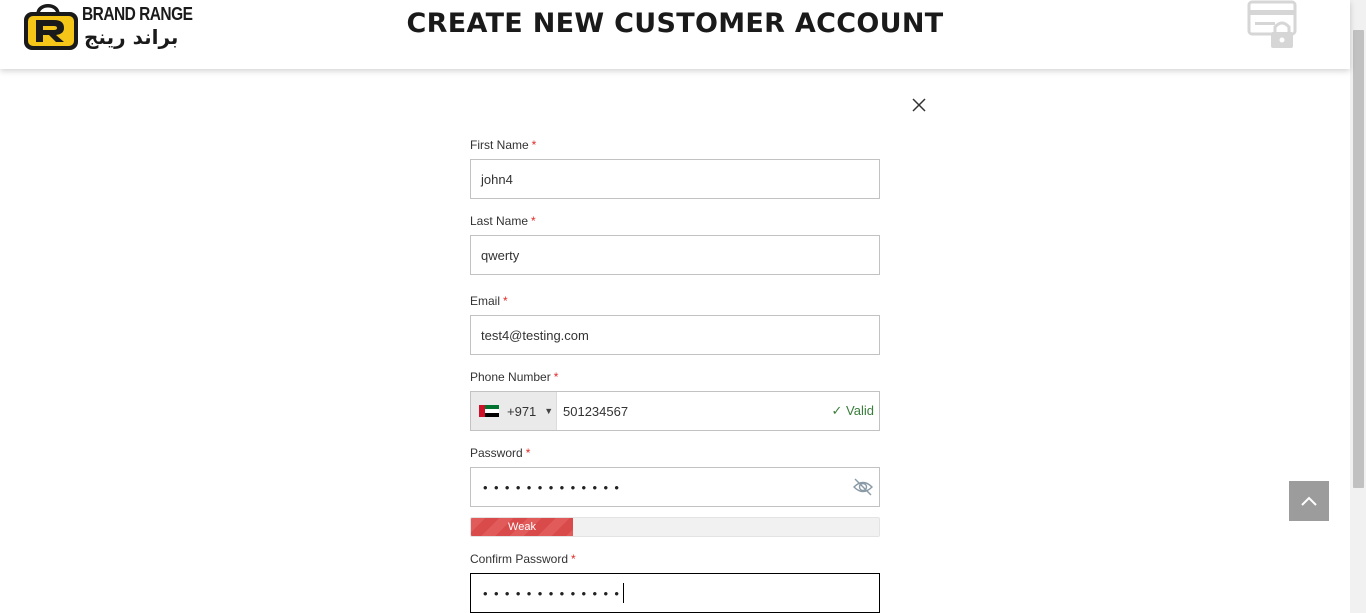  I want to click on back-to-top-button, so click(1309, 501).